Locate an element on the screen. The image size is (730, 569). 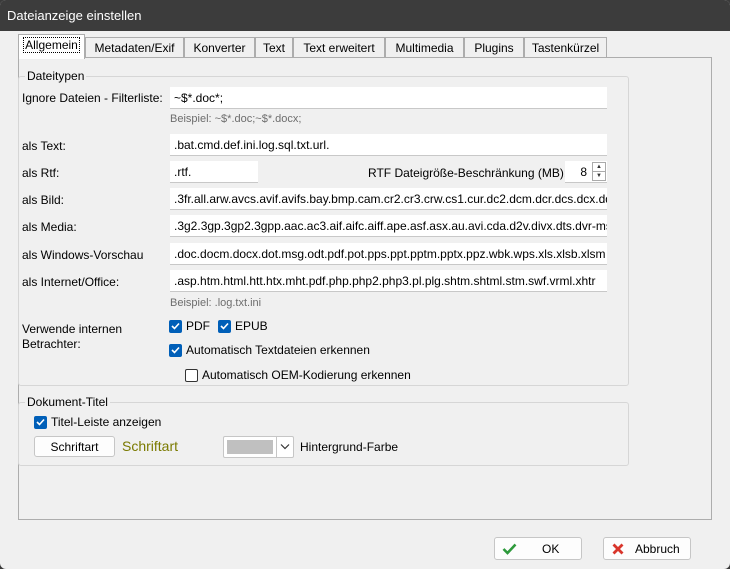
hintergrund-color-dropdown is located at coordinates (258, 447).